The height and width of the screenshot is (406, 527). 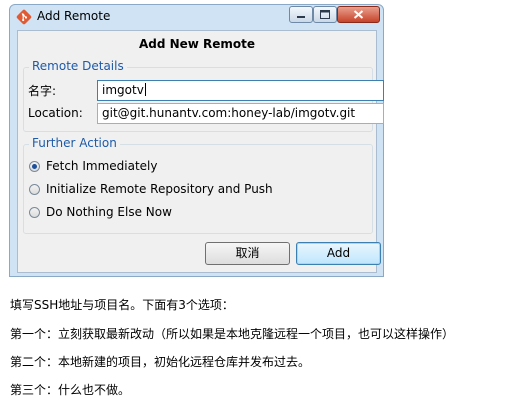 What do you see at coordinates (232, 334) in the screenshot?
I see `description-line-2: 第一个：立刻获取最新改动（所以如果是本地克隆远程一个项目，也可以这样操作）` at bounding box center [232, 334].